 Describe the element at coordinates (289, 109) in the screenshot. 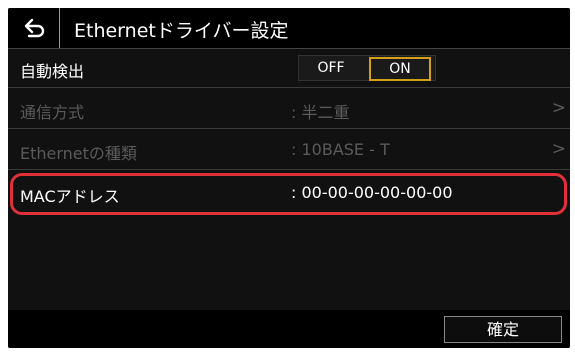

I see `row-communication-mode: 通信方式 : 半二重 >` at that location.